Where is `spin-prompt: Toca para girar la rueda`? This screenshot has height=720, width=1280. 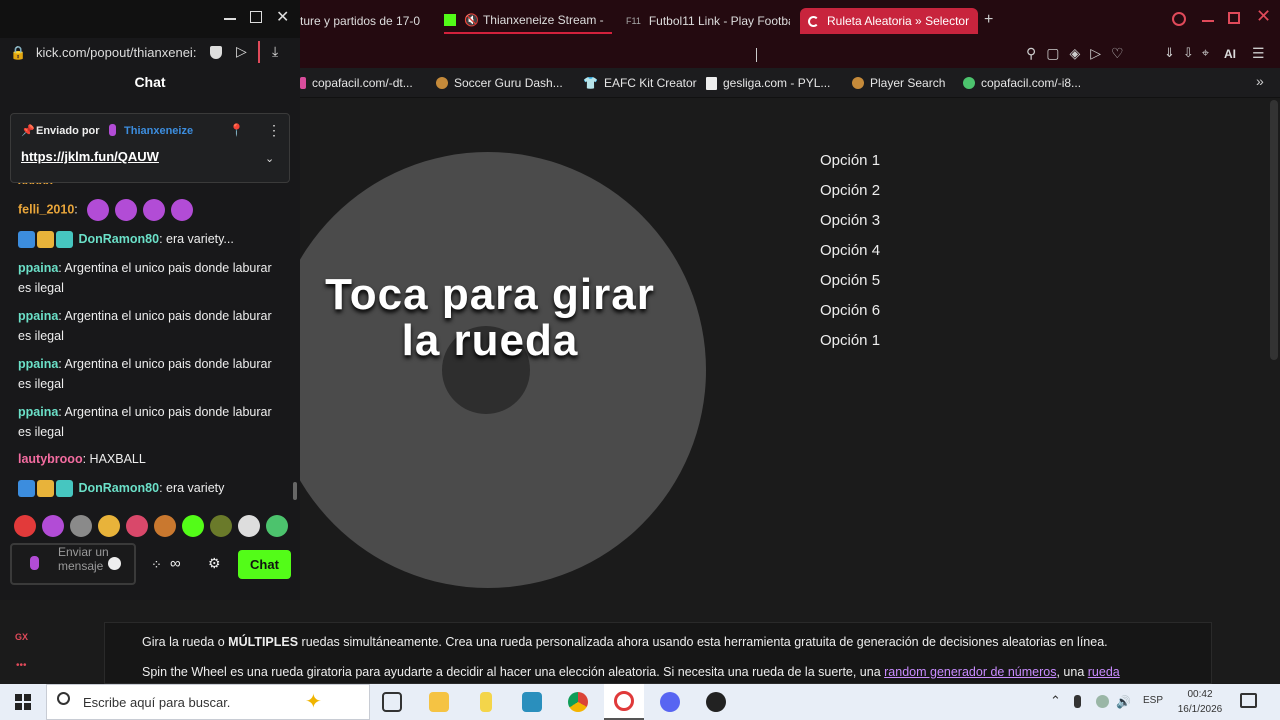 spin-prompt: Toca para girar la rueda is located at coordinates (490, 318).